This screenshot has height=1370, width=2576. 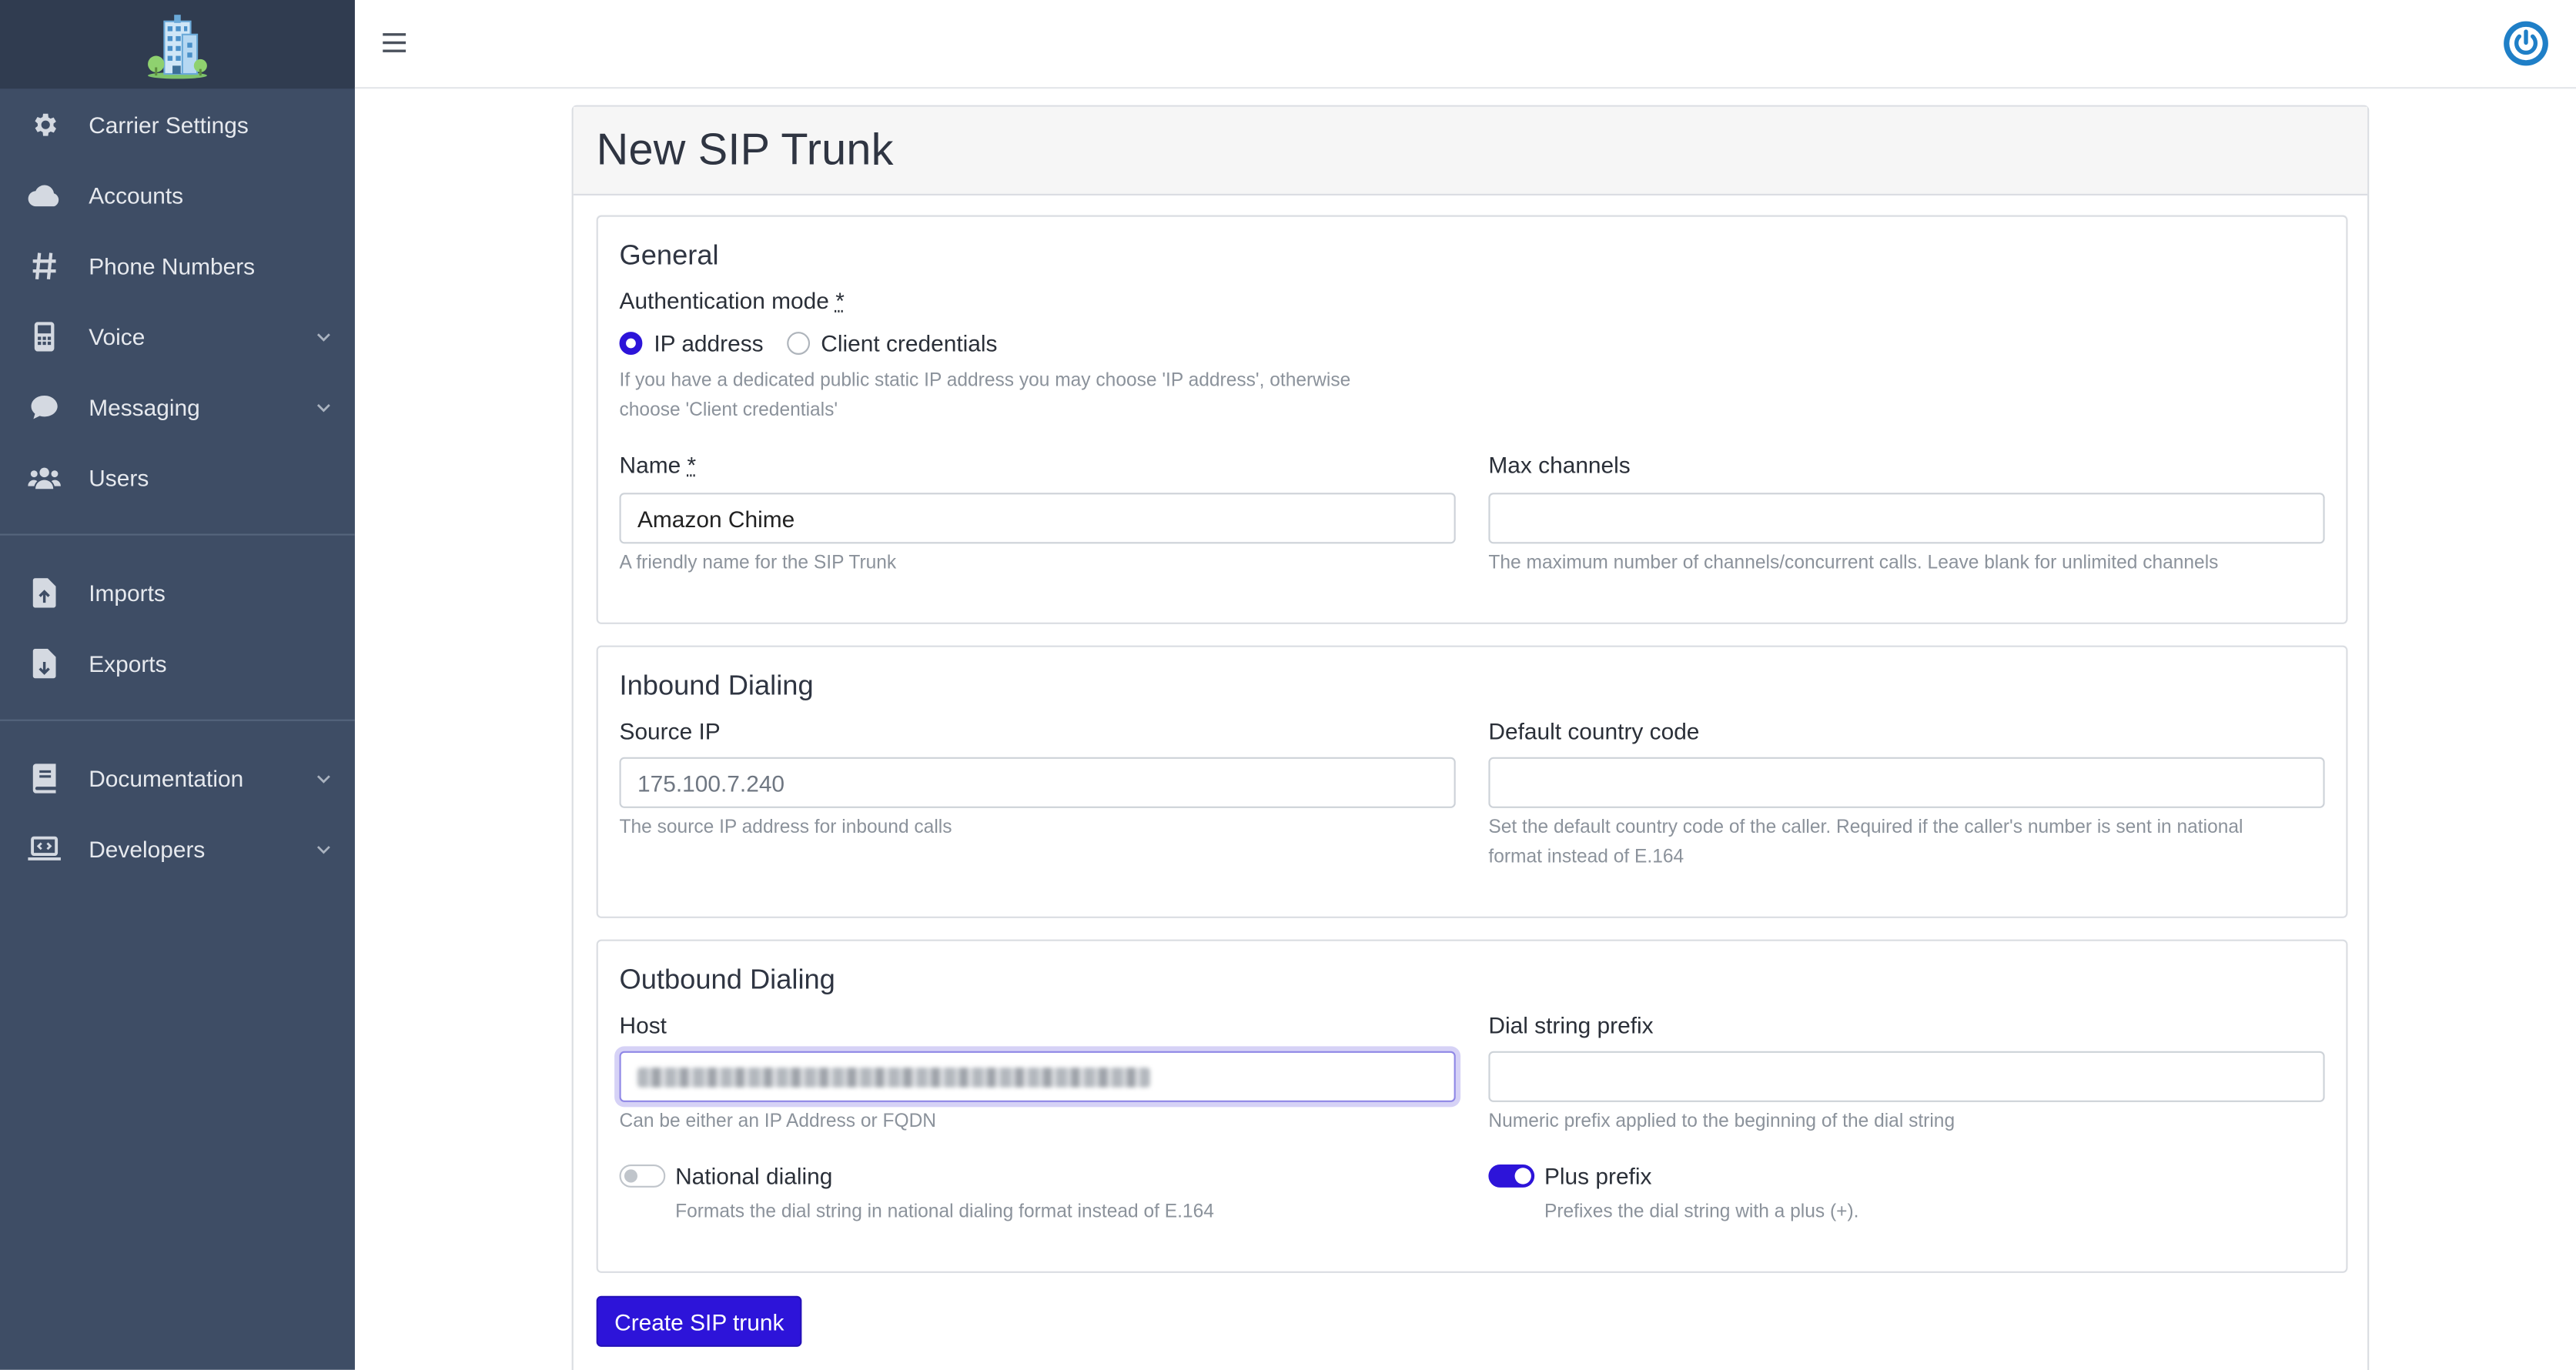 What do you see at coordinates (1037, 518) in the screenshot?
I see `name-input` at bounding box center [1037, 518].